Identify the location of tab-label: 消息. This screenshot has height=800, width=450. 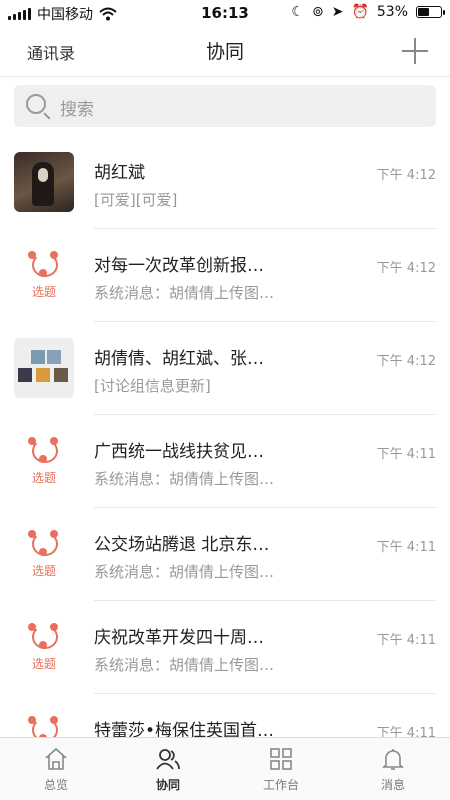
(392, 785).